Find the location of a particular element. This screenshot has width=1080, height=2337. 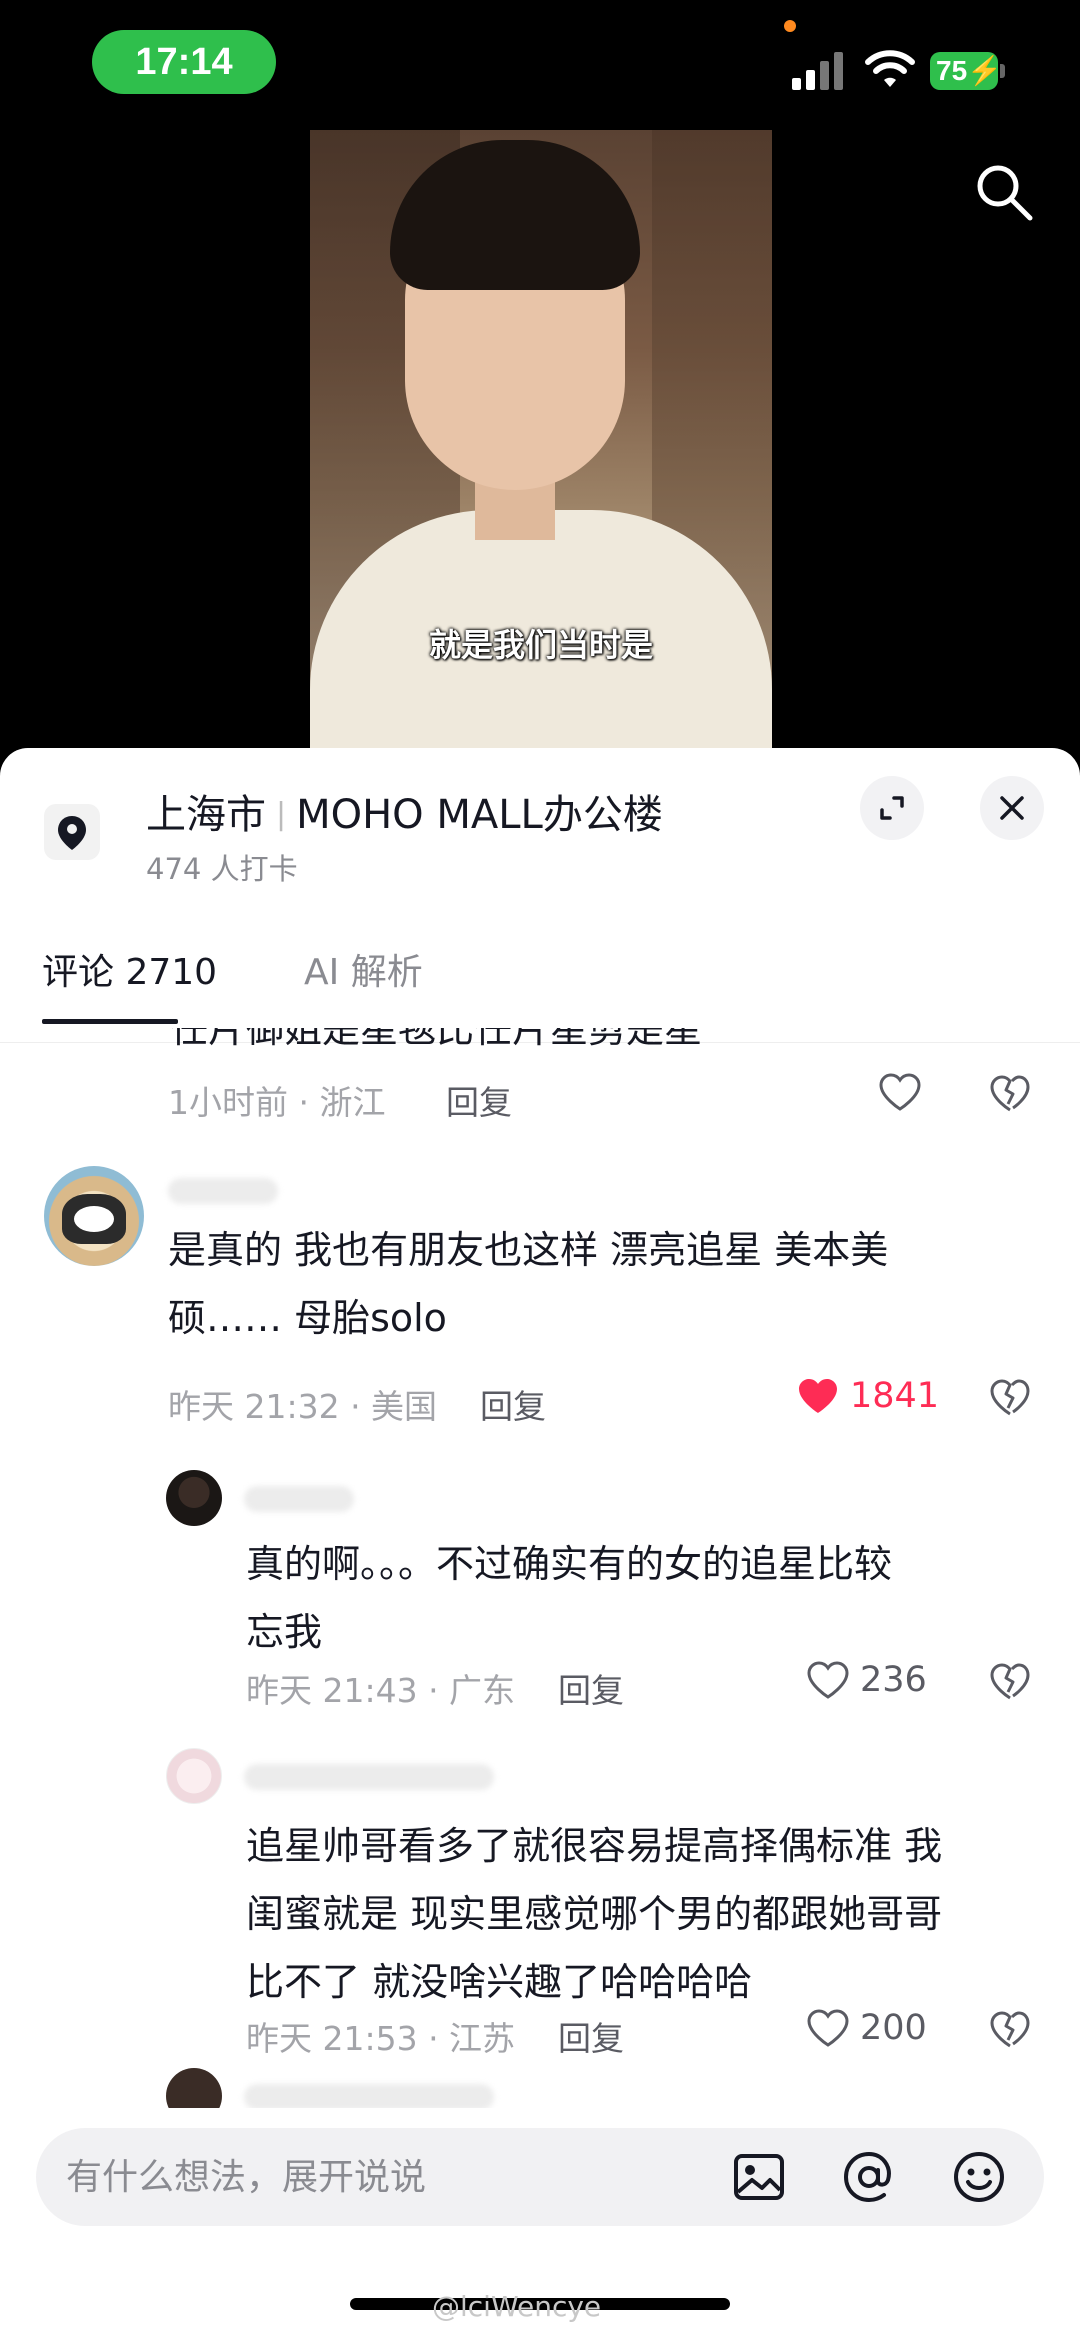

reply-text: 真的啊。。。不过确实有的女的追星比较 忘我 is located at coordinates (641, 1598).